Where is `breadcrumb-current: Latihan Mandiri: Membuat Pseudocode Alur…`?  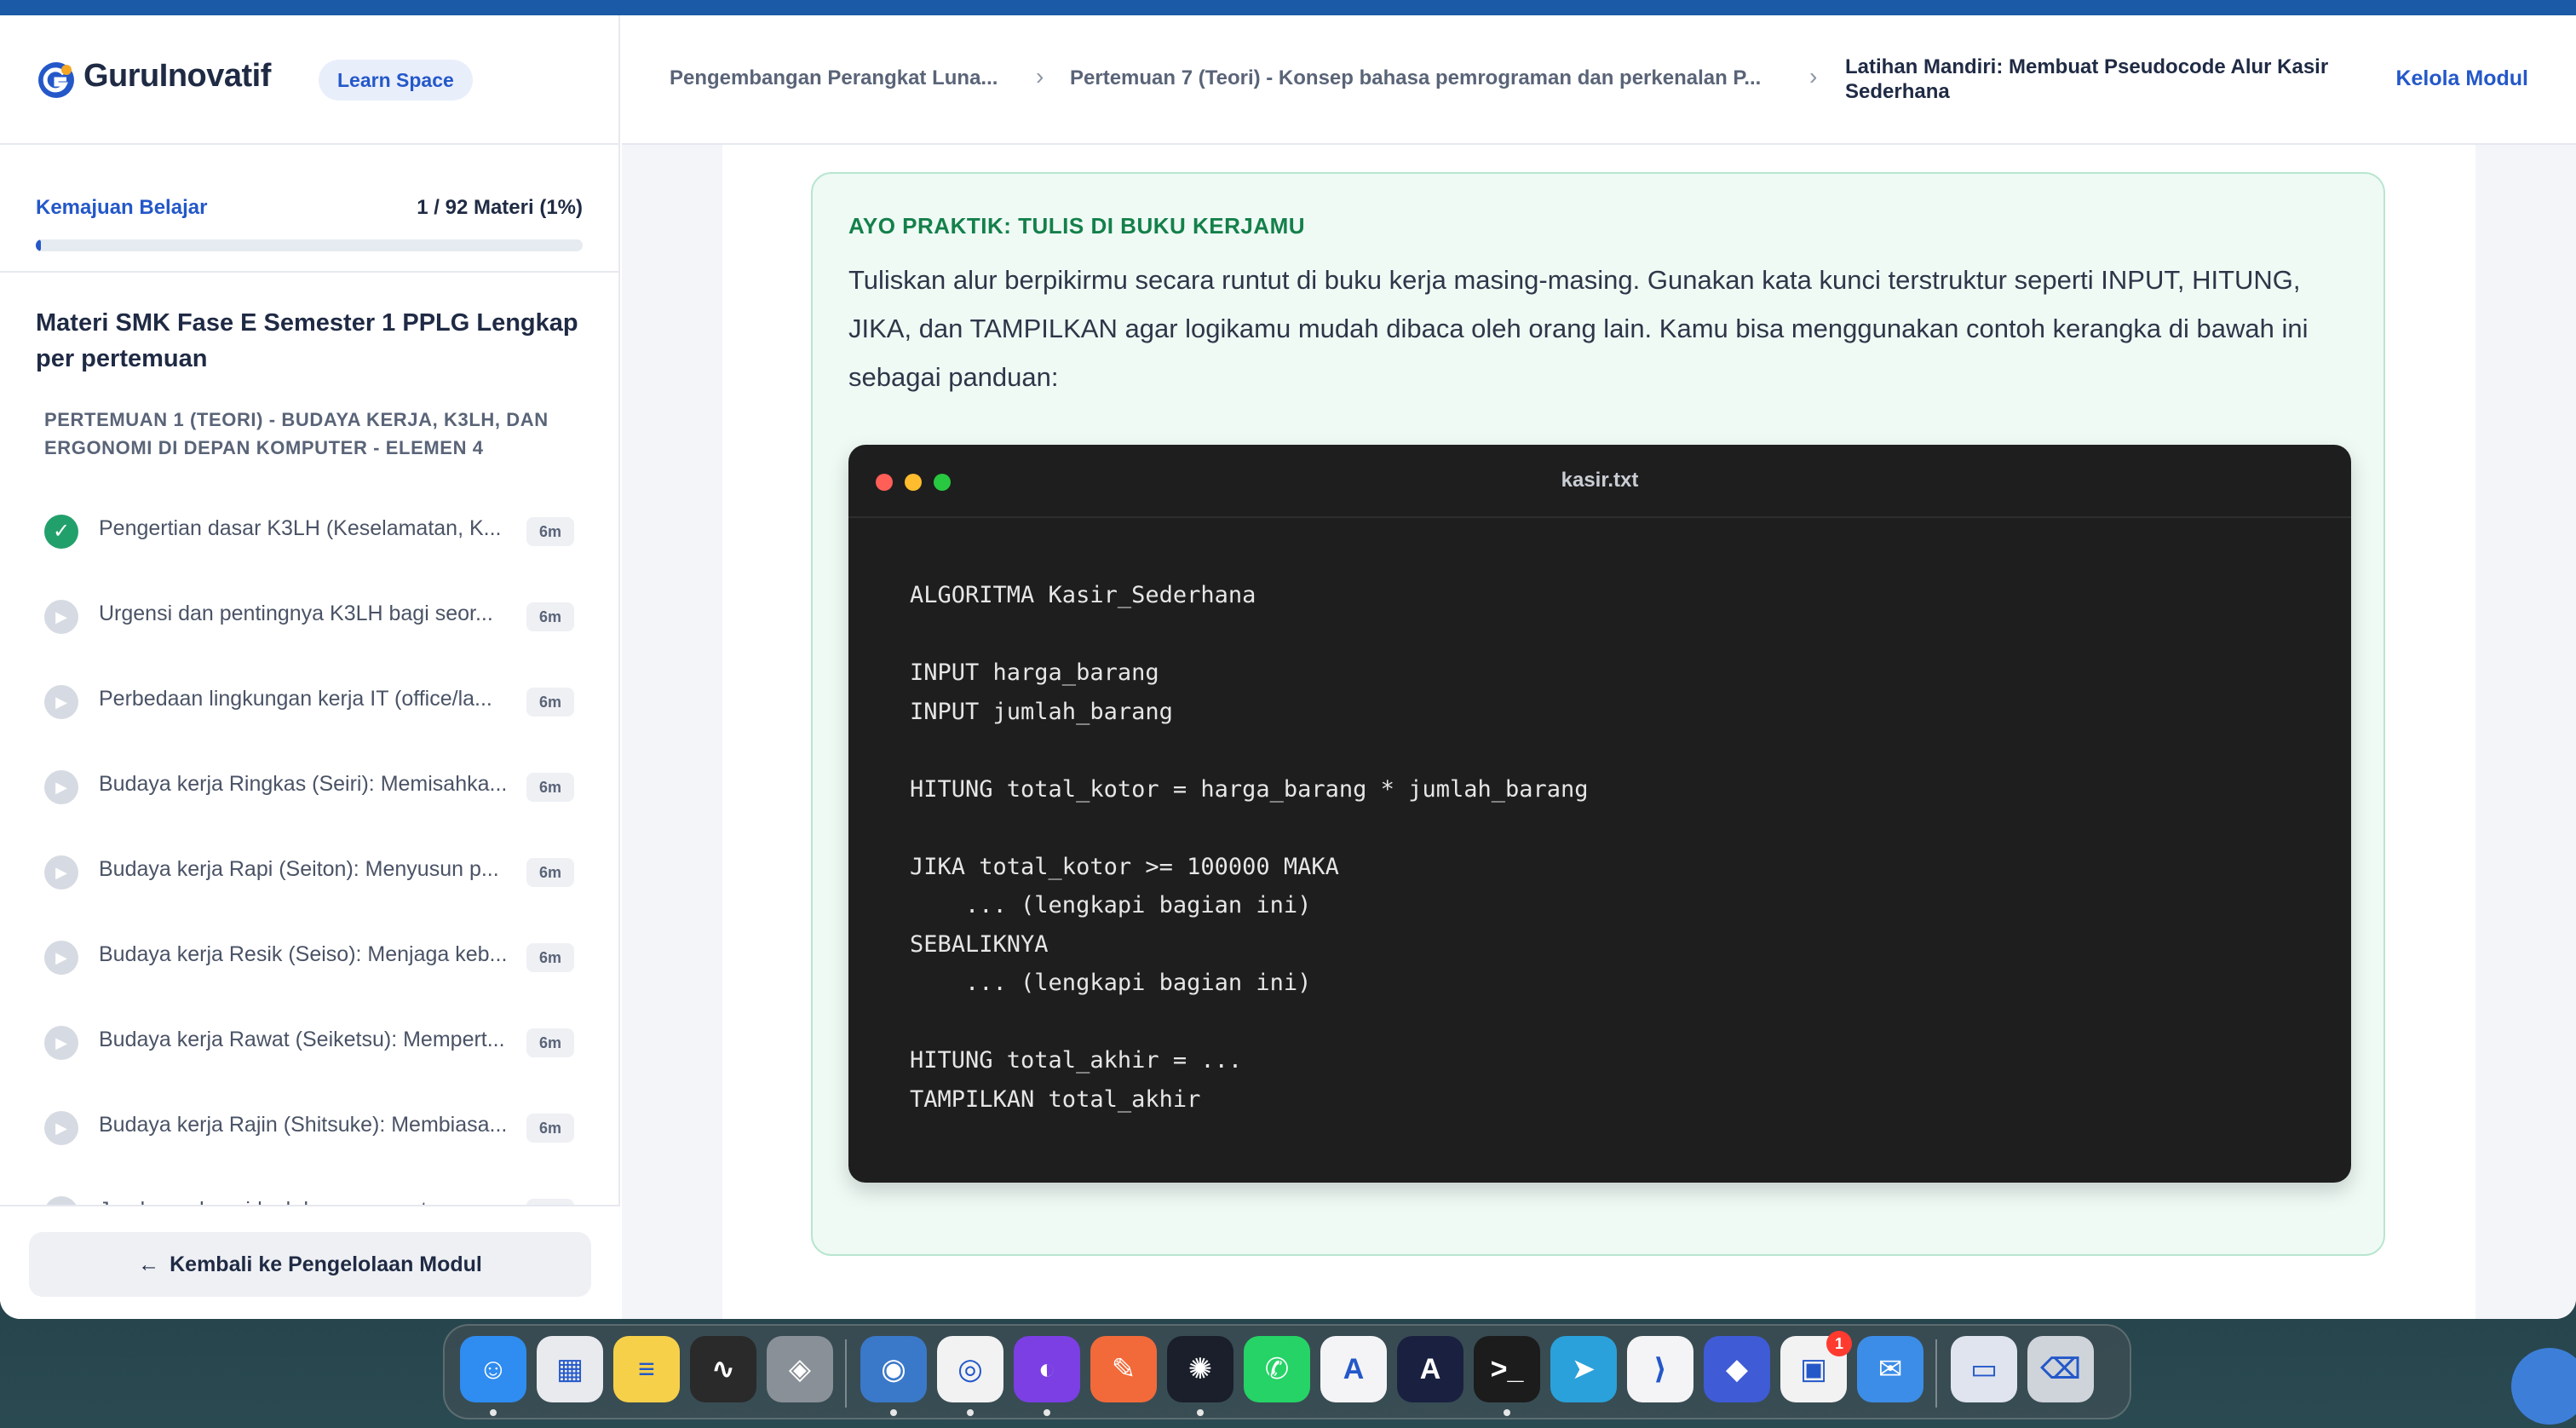
breadcrumb-current: Latihan Mandiri: Membuat Pseudocode Alur… is located at coordinates (2087, 79).